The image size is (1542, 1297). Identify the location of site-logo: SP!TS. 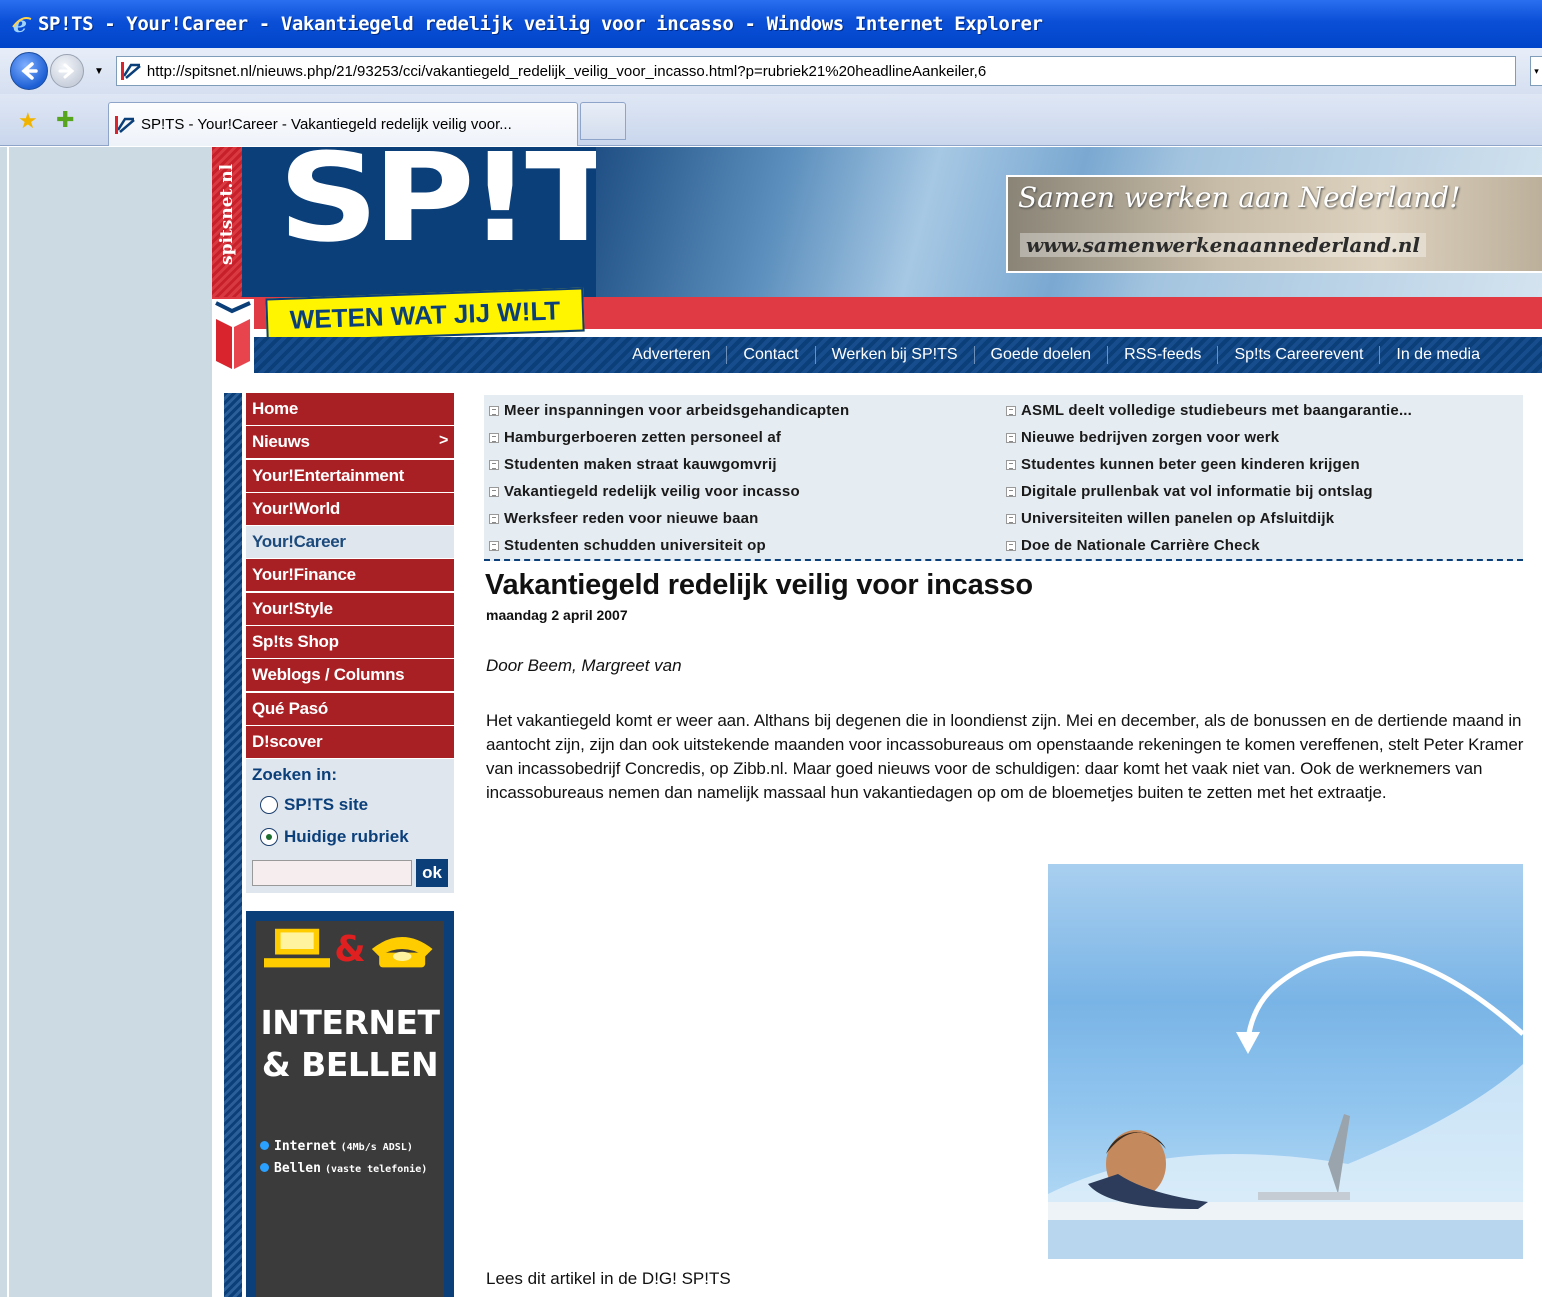
(478, 212).